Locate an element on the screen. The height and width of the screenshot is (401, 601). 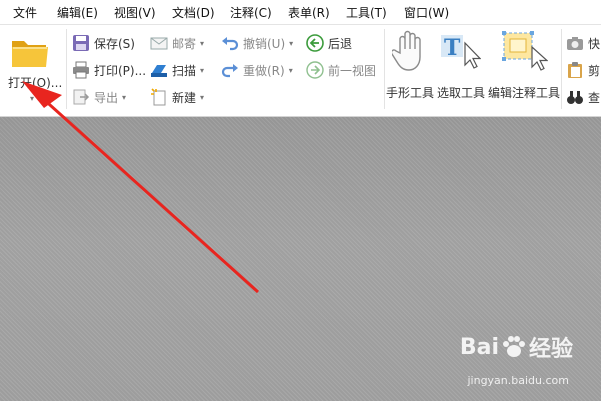
save-label: 保存(S) is located at coordinates (114, 43).